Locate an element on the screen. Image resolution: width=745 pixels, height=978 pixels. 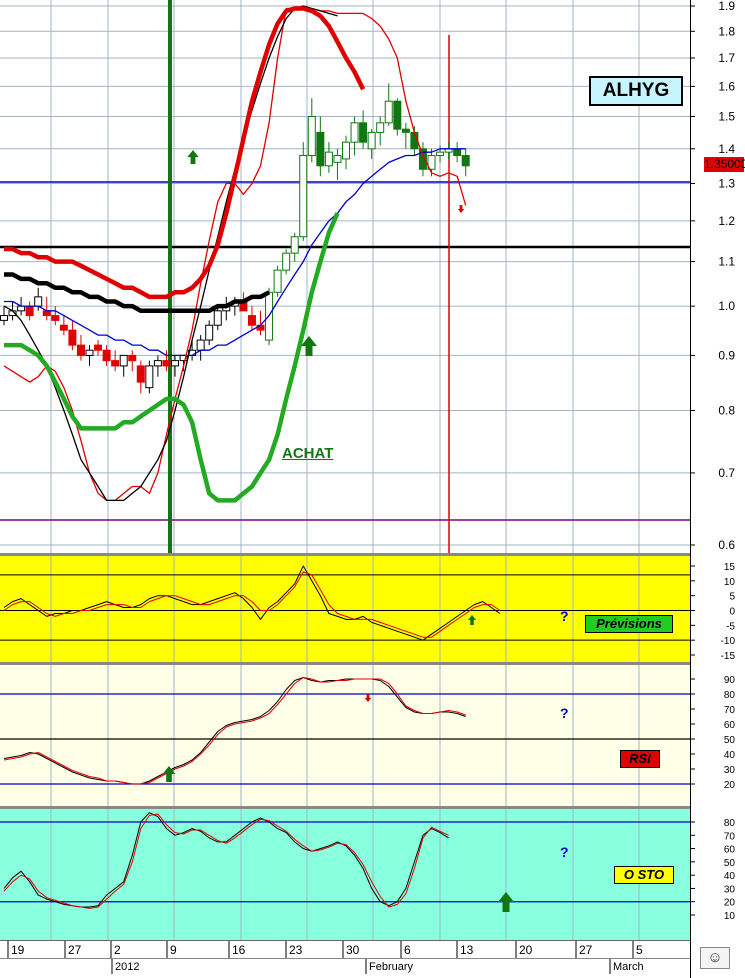
date-tick-label: 6 is located at coordinates (407, 950).